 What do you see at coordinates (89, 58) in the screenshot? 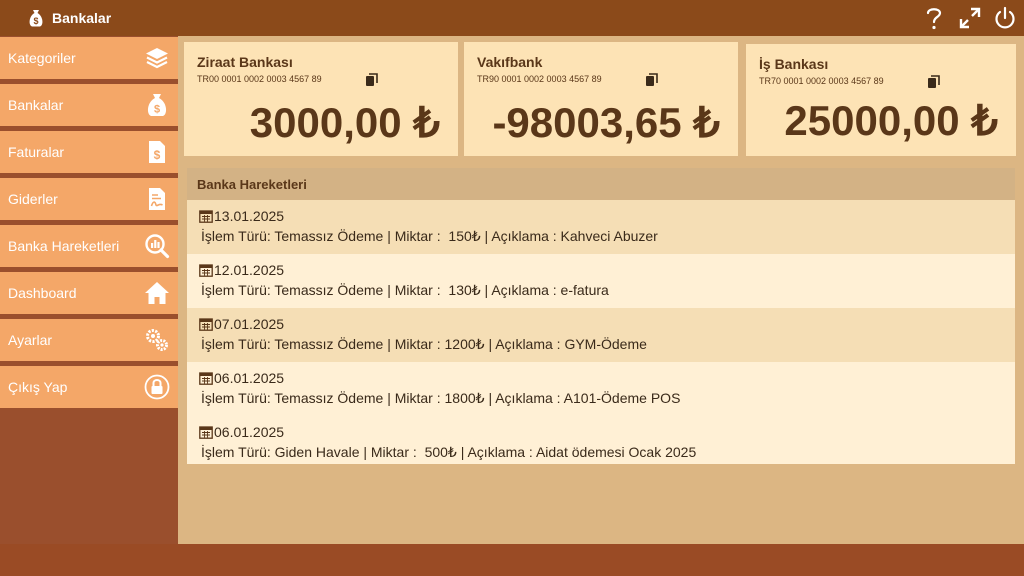
I see `sidebar-item-kategoriler: Kategoriler` at bounding box center [89, 58].